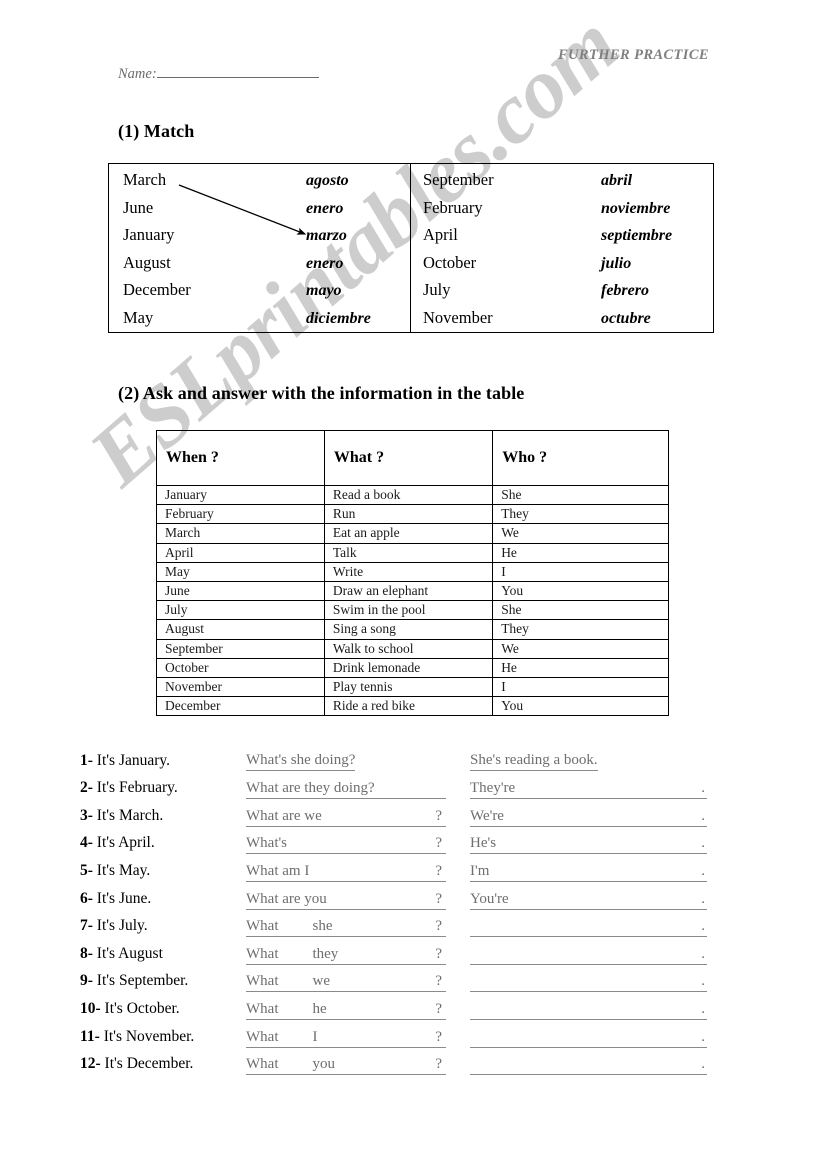 The height and width of the screenshot is (1169, 821). What do you see at coordinates (90, 1064) in the screenshot?
I see `exercise-number: 12-` at bounding box center [90, 1064].